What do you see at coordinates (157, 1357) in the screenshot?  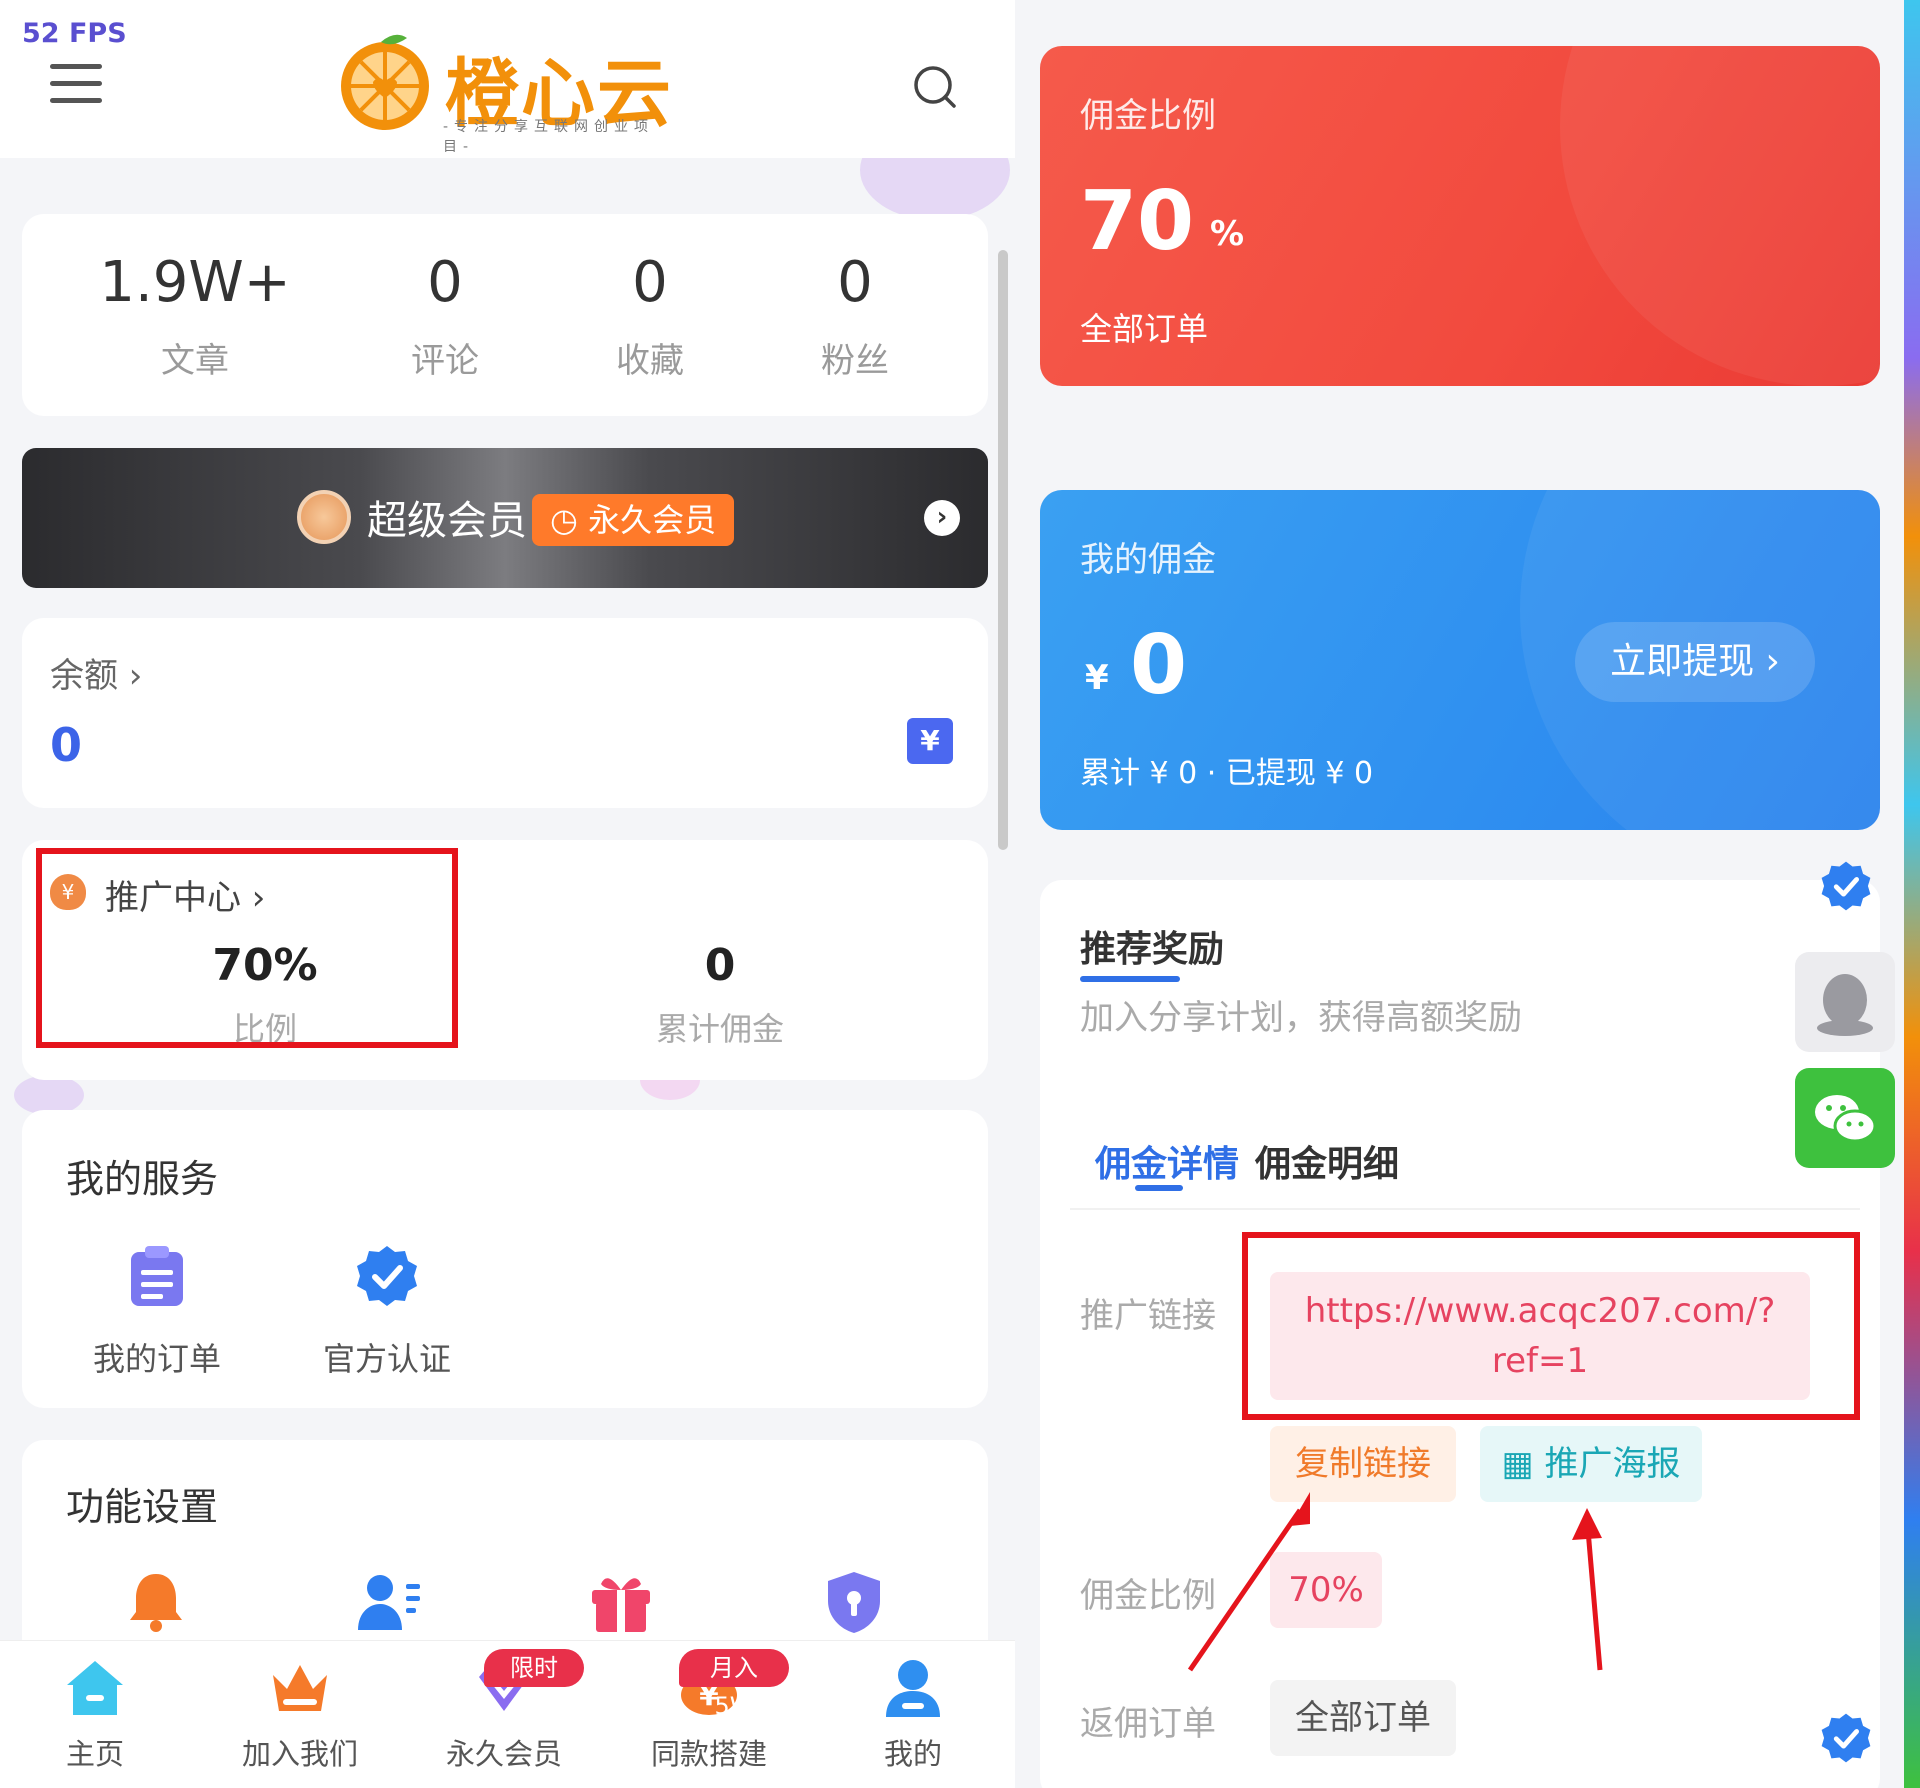 I see `my-orders-label: 我的订单` at bounding box center [157, 1357].